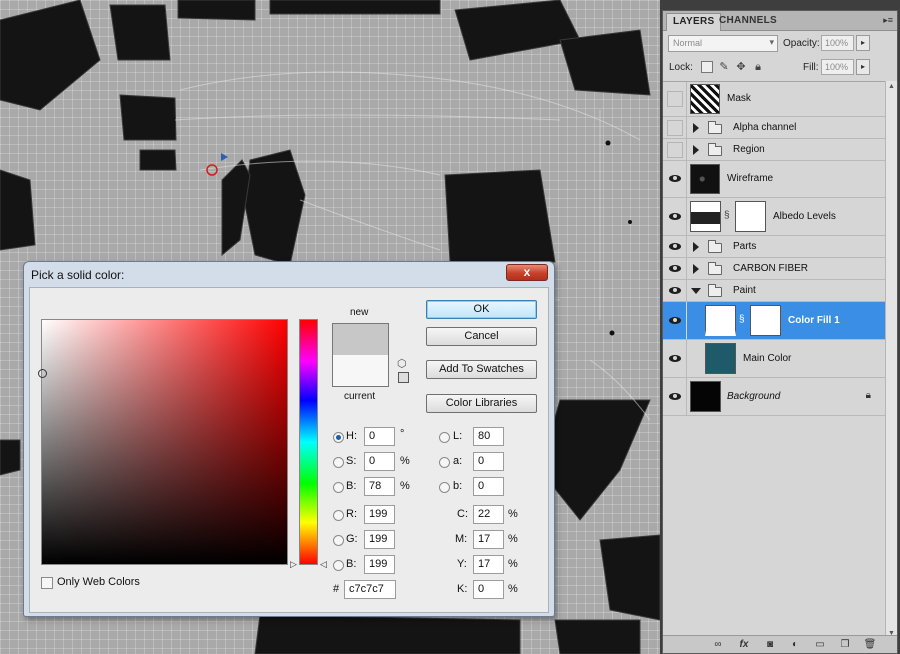  What do you see at coordinates (338, 487) in the screenshot?
I see `radio-brightness` at bounding box center [338, 487].